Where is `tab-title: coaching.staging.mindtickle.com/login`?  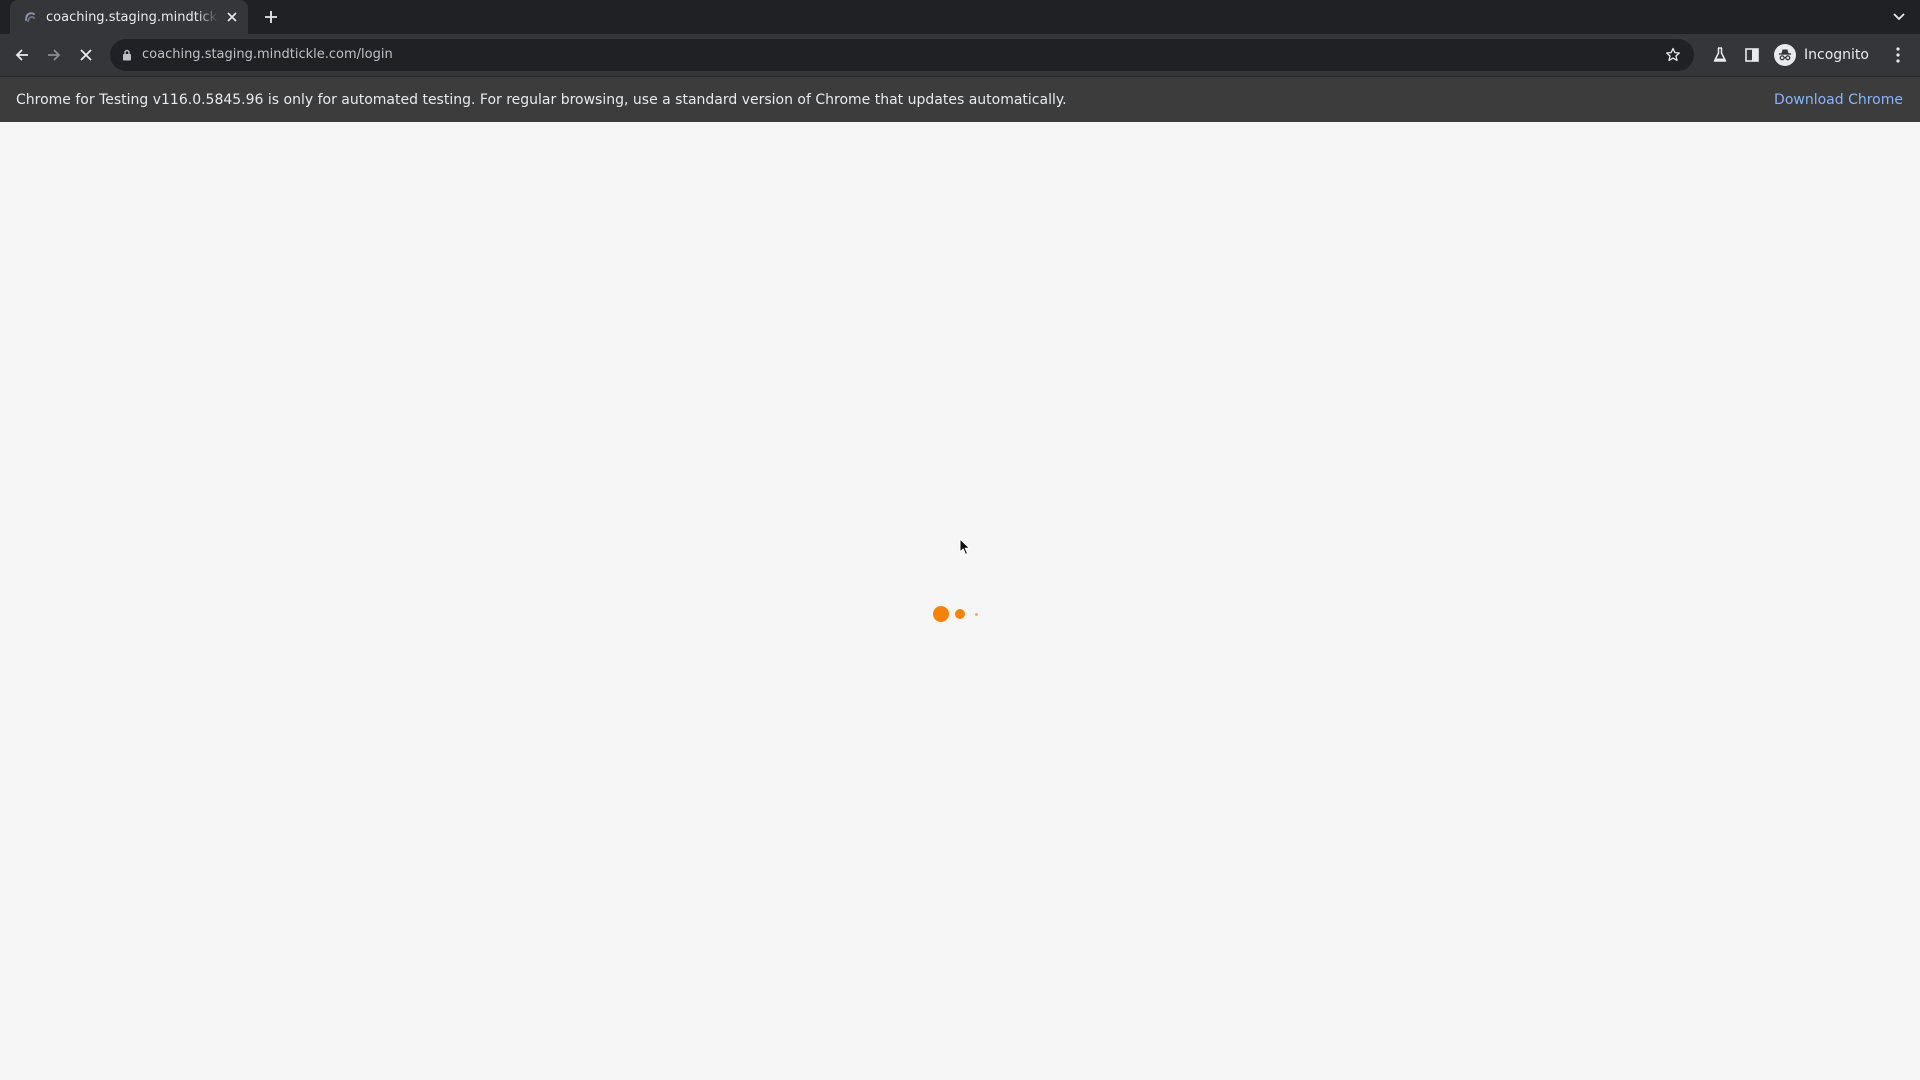
tab-title: coaching.staging.mindtickle.com/login is located at coordinates (132, 17).